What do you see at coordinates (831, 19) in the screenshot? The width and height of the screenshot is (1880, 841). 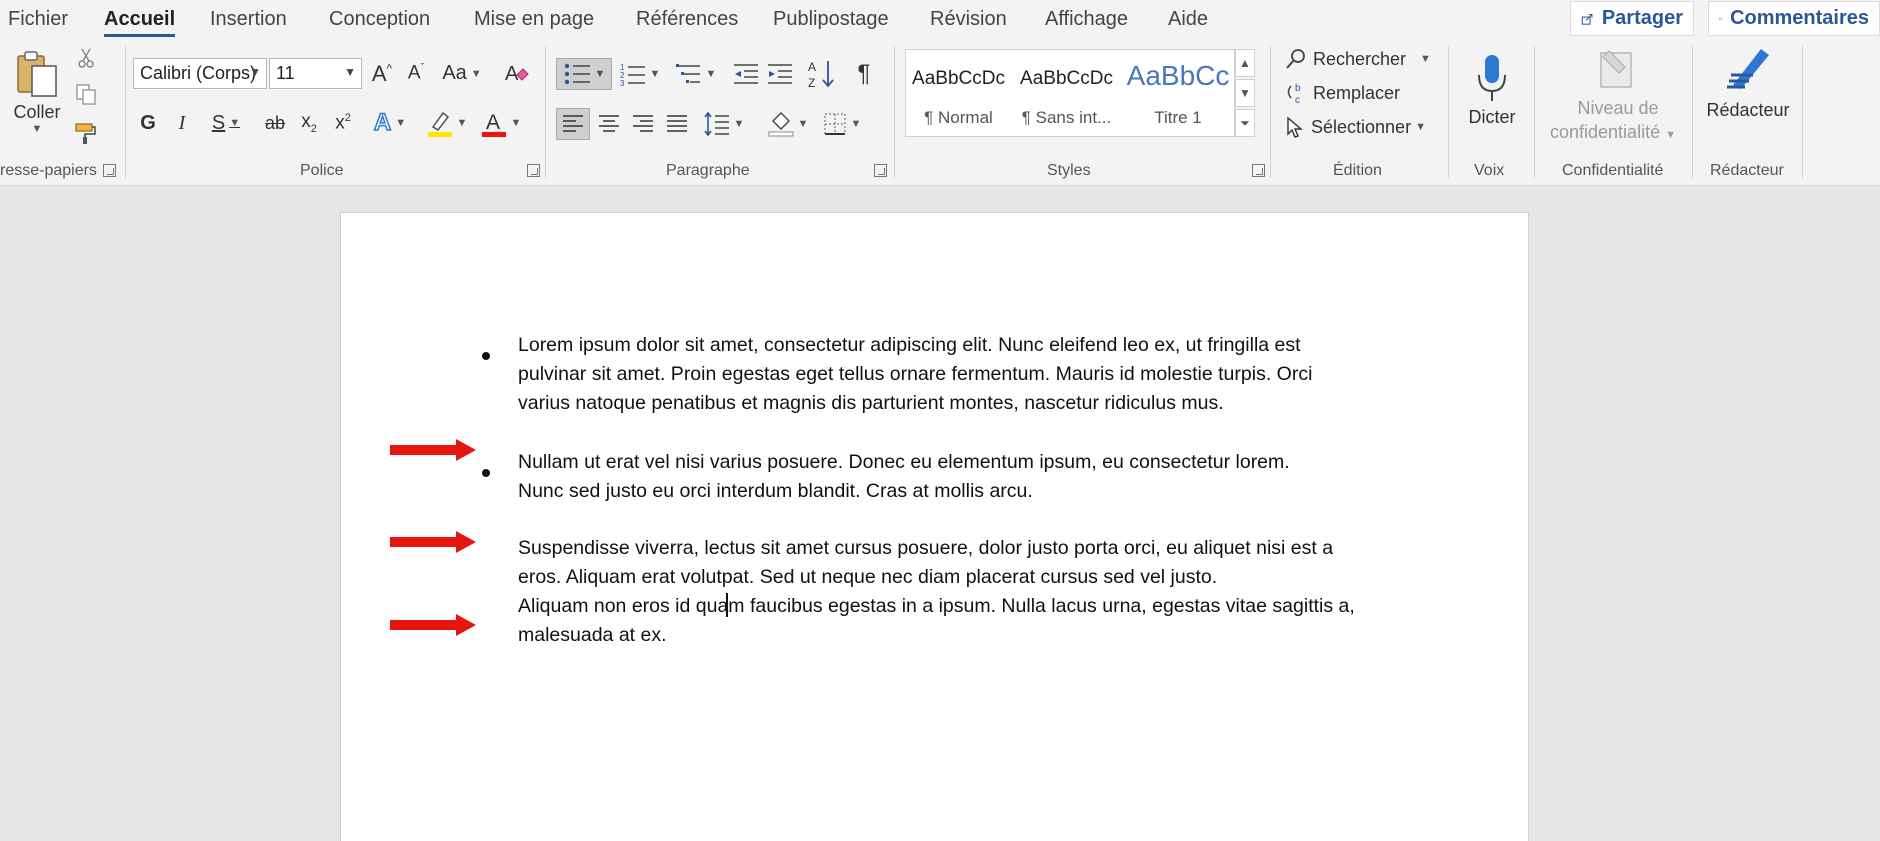 I see `tab-publipostage: Publipostage` at bounding box center [831, 19].